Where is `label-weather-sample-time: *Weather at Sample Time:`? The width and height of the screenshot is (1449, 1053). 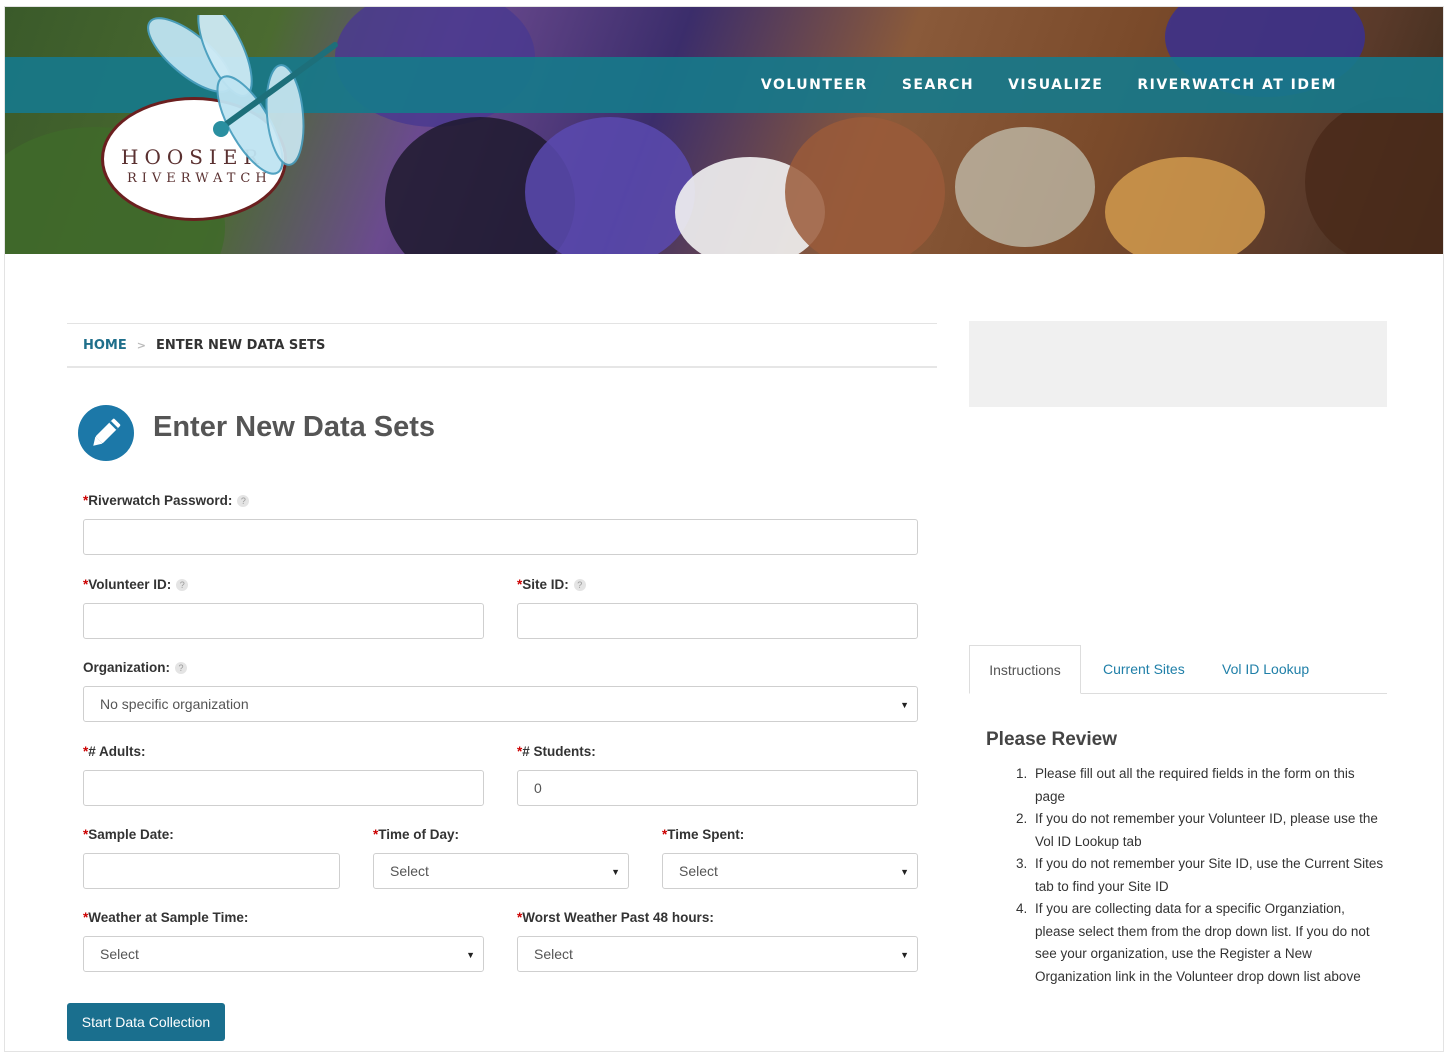
label-weather-sample-time: *Weather at Sample Time: is located at coordinates (166, 917).